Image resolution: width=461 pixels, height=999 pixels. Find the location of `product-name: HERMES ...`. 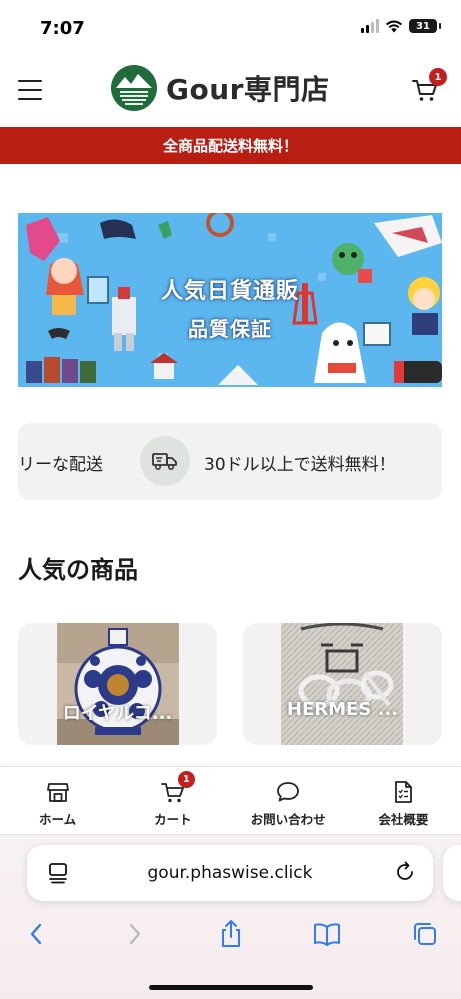

product-name: HERMES ... is located at coordinates (342, 709).